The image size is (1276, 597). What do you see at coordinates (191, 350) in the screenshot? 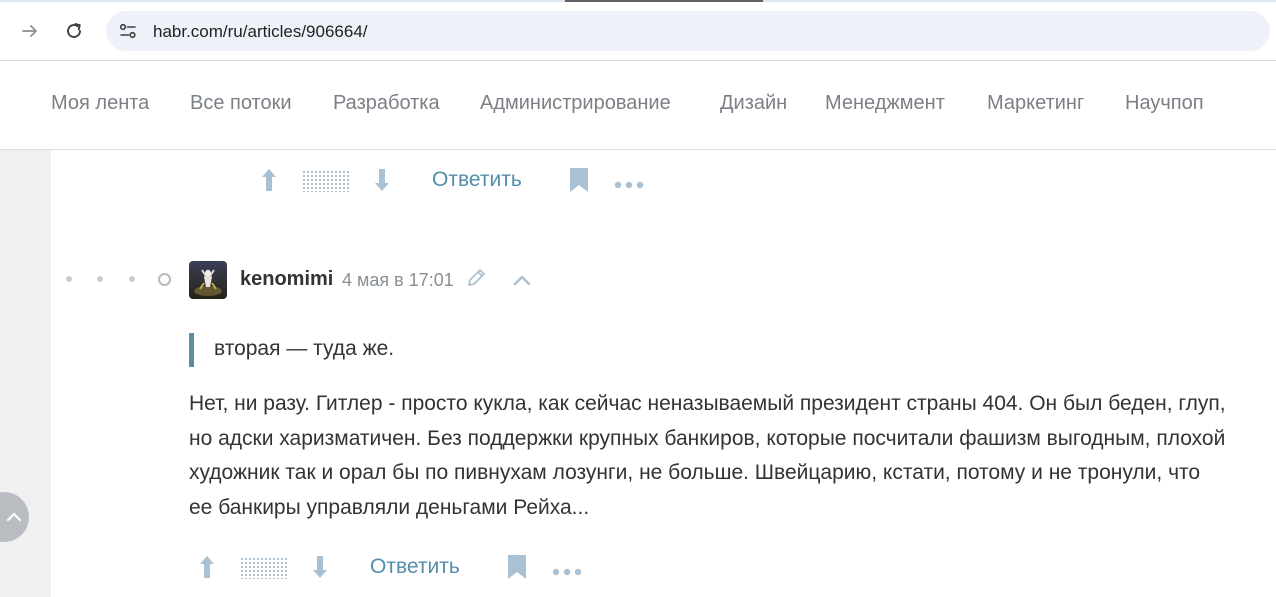
I see `quote-bar` at bounding box center [191, 350].